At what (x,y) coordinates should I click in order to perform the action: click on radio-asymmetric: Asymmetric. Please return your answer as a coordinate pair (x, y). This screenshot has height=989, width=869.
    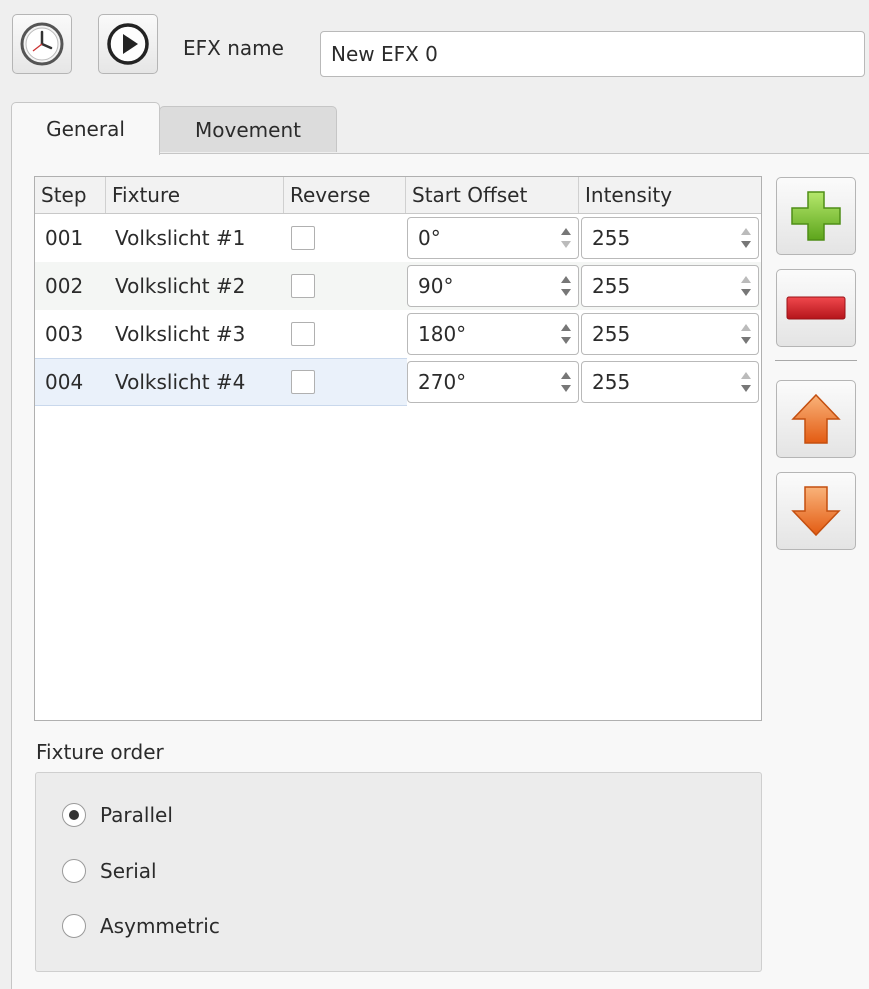
    Looking at the image, I should click on (141, 926).